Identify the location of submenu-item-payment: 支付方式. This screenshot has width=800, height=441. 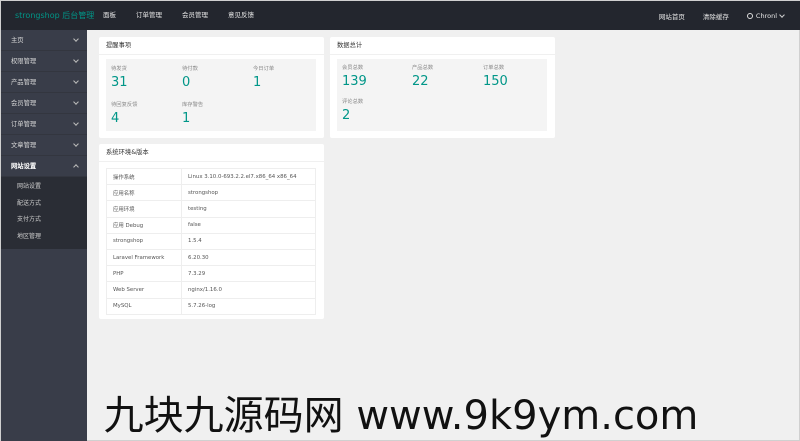
(44, 220).